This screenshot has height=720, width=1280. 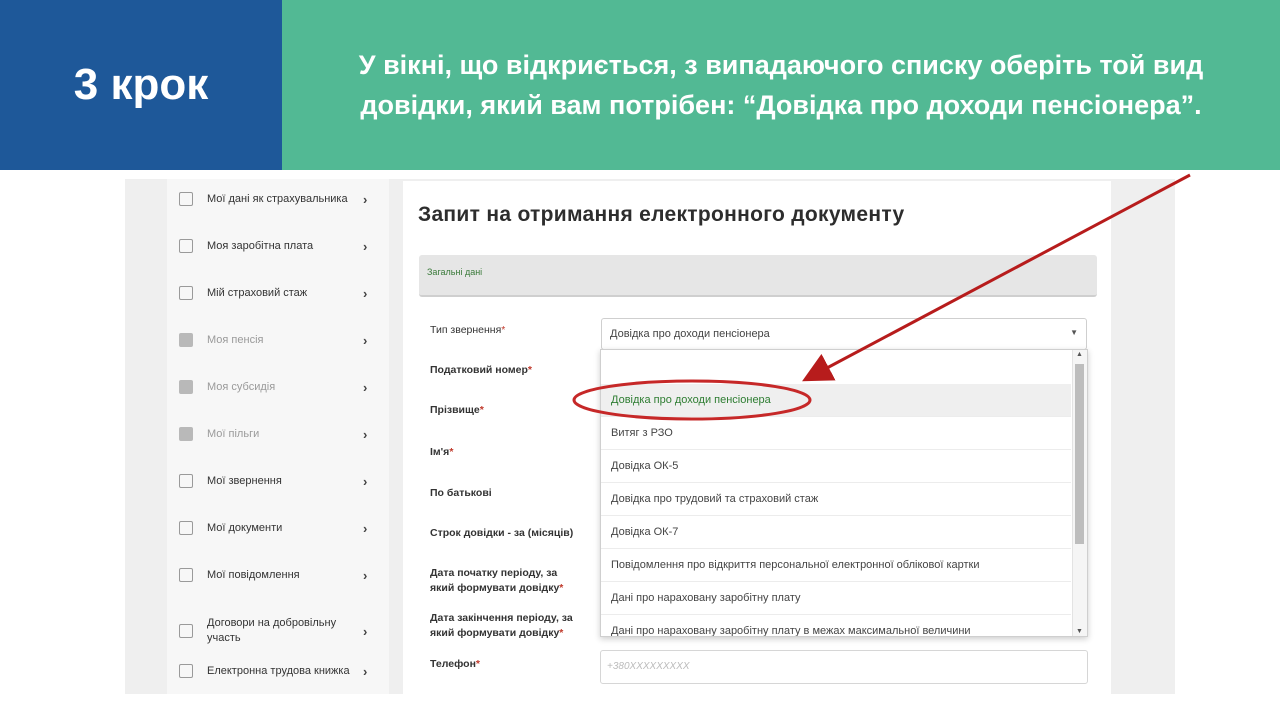 What do you see at coordinates (648, 666) in the screenshot?
I see `phone-placeholder: +380XXXXXXXXX` at bounding box center [648, 666].